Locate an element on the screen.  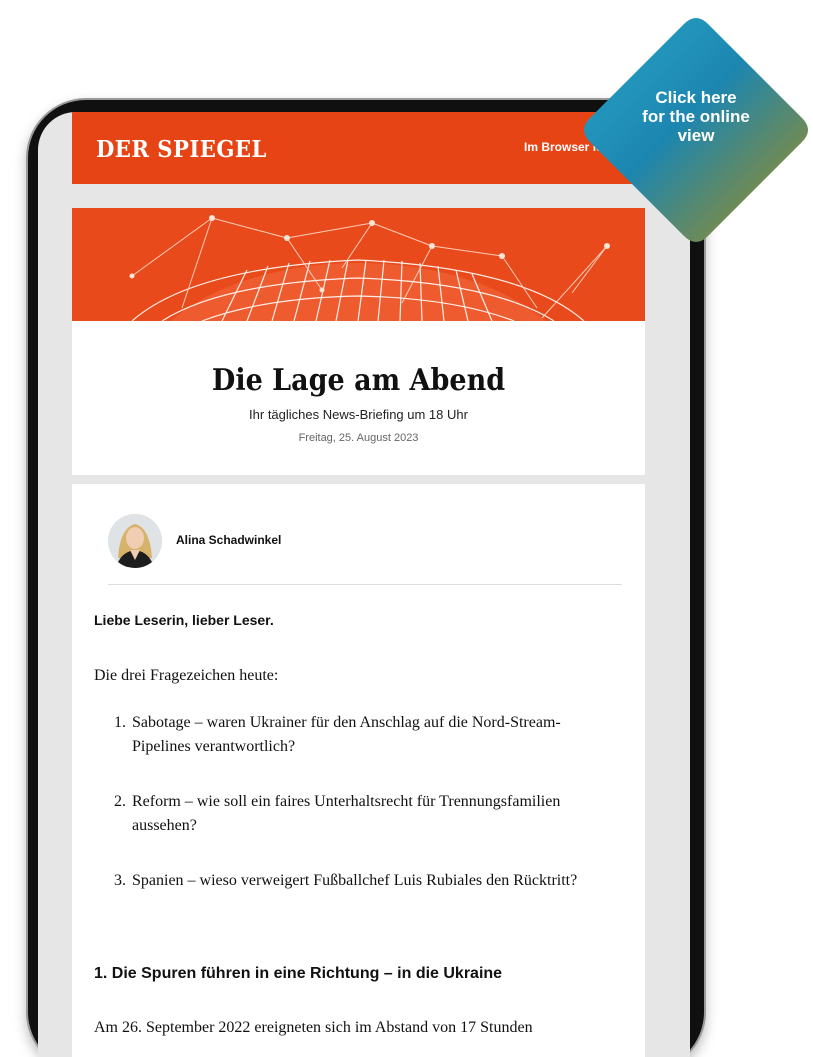
badge-line-2: for the online is located at coordinates (696, 116).